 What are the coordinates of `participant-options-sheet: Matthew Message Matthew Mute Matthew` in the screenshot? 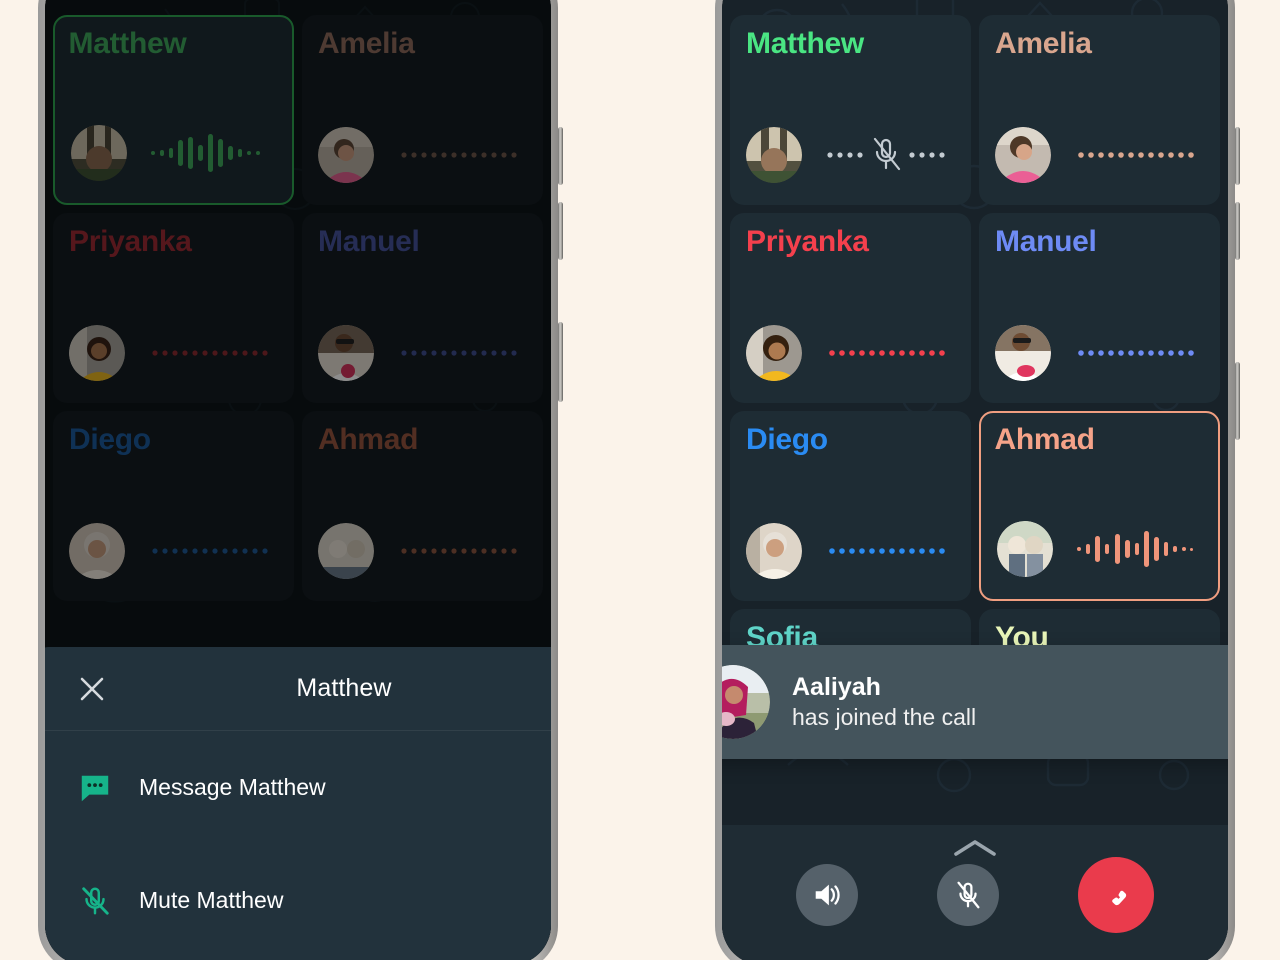 It's located at (298, 803).